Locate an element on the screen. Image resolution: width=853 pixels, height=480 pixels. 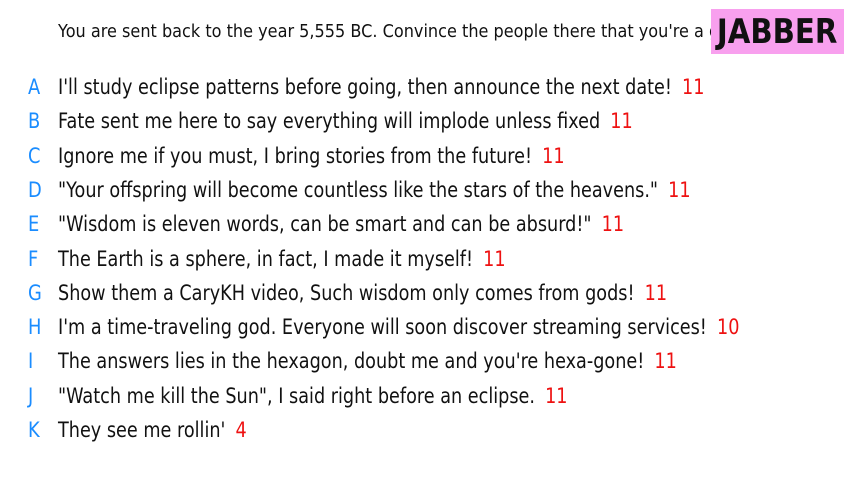
answer-letter: I is located at coordinates (31, 361).